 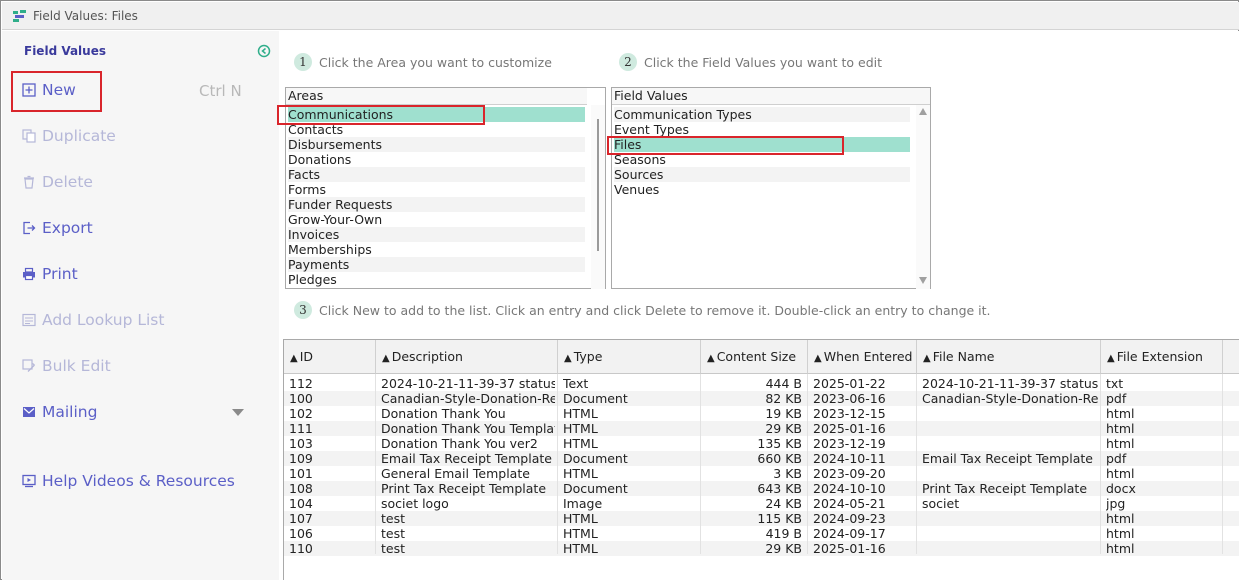 What do you see at coordinates (1116, 503) in the screenshot?
I see `table-cell: jpg` at bounding box center [1116, 503].